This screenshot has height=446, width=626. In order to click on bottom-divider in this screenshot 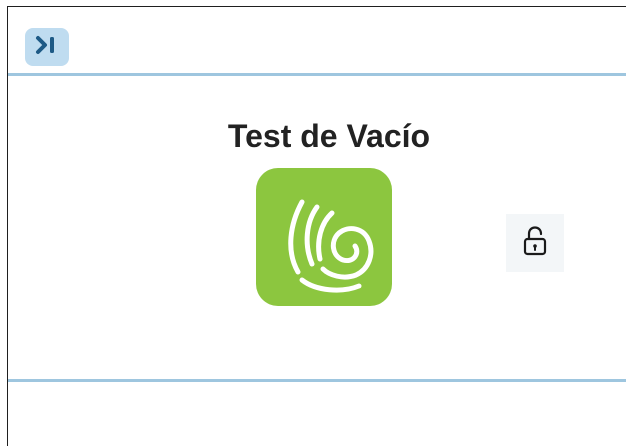, I will do `click(317, 380)`.